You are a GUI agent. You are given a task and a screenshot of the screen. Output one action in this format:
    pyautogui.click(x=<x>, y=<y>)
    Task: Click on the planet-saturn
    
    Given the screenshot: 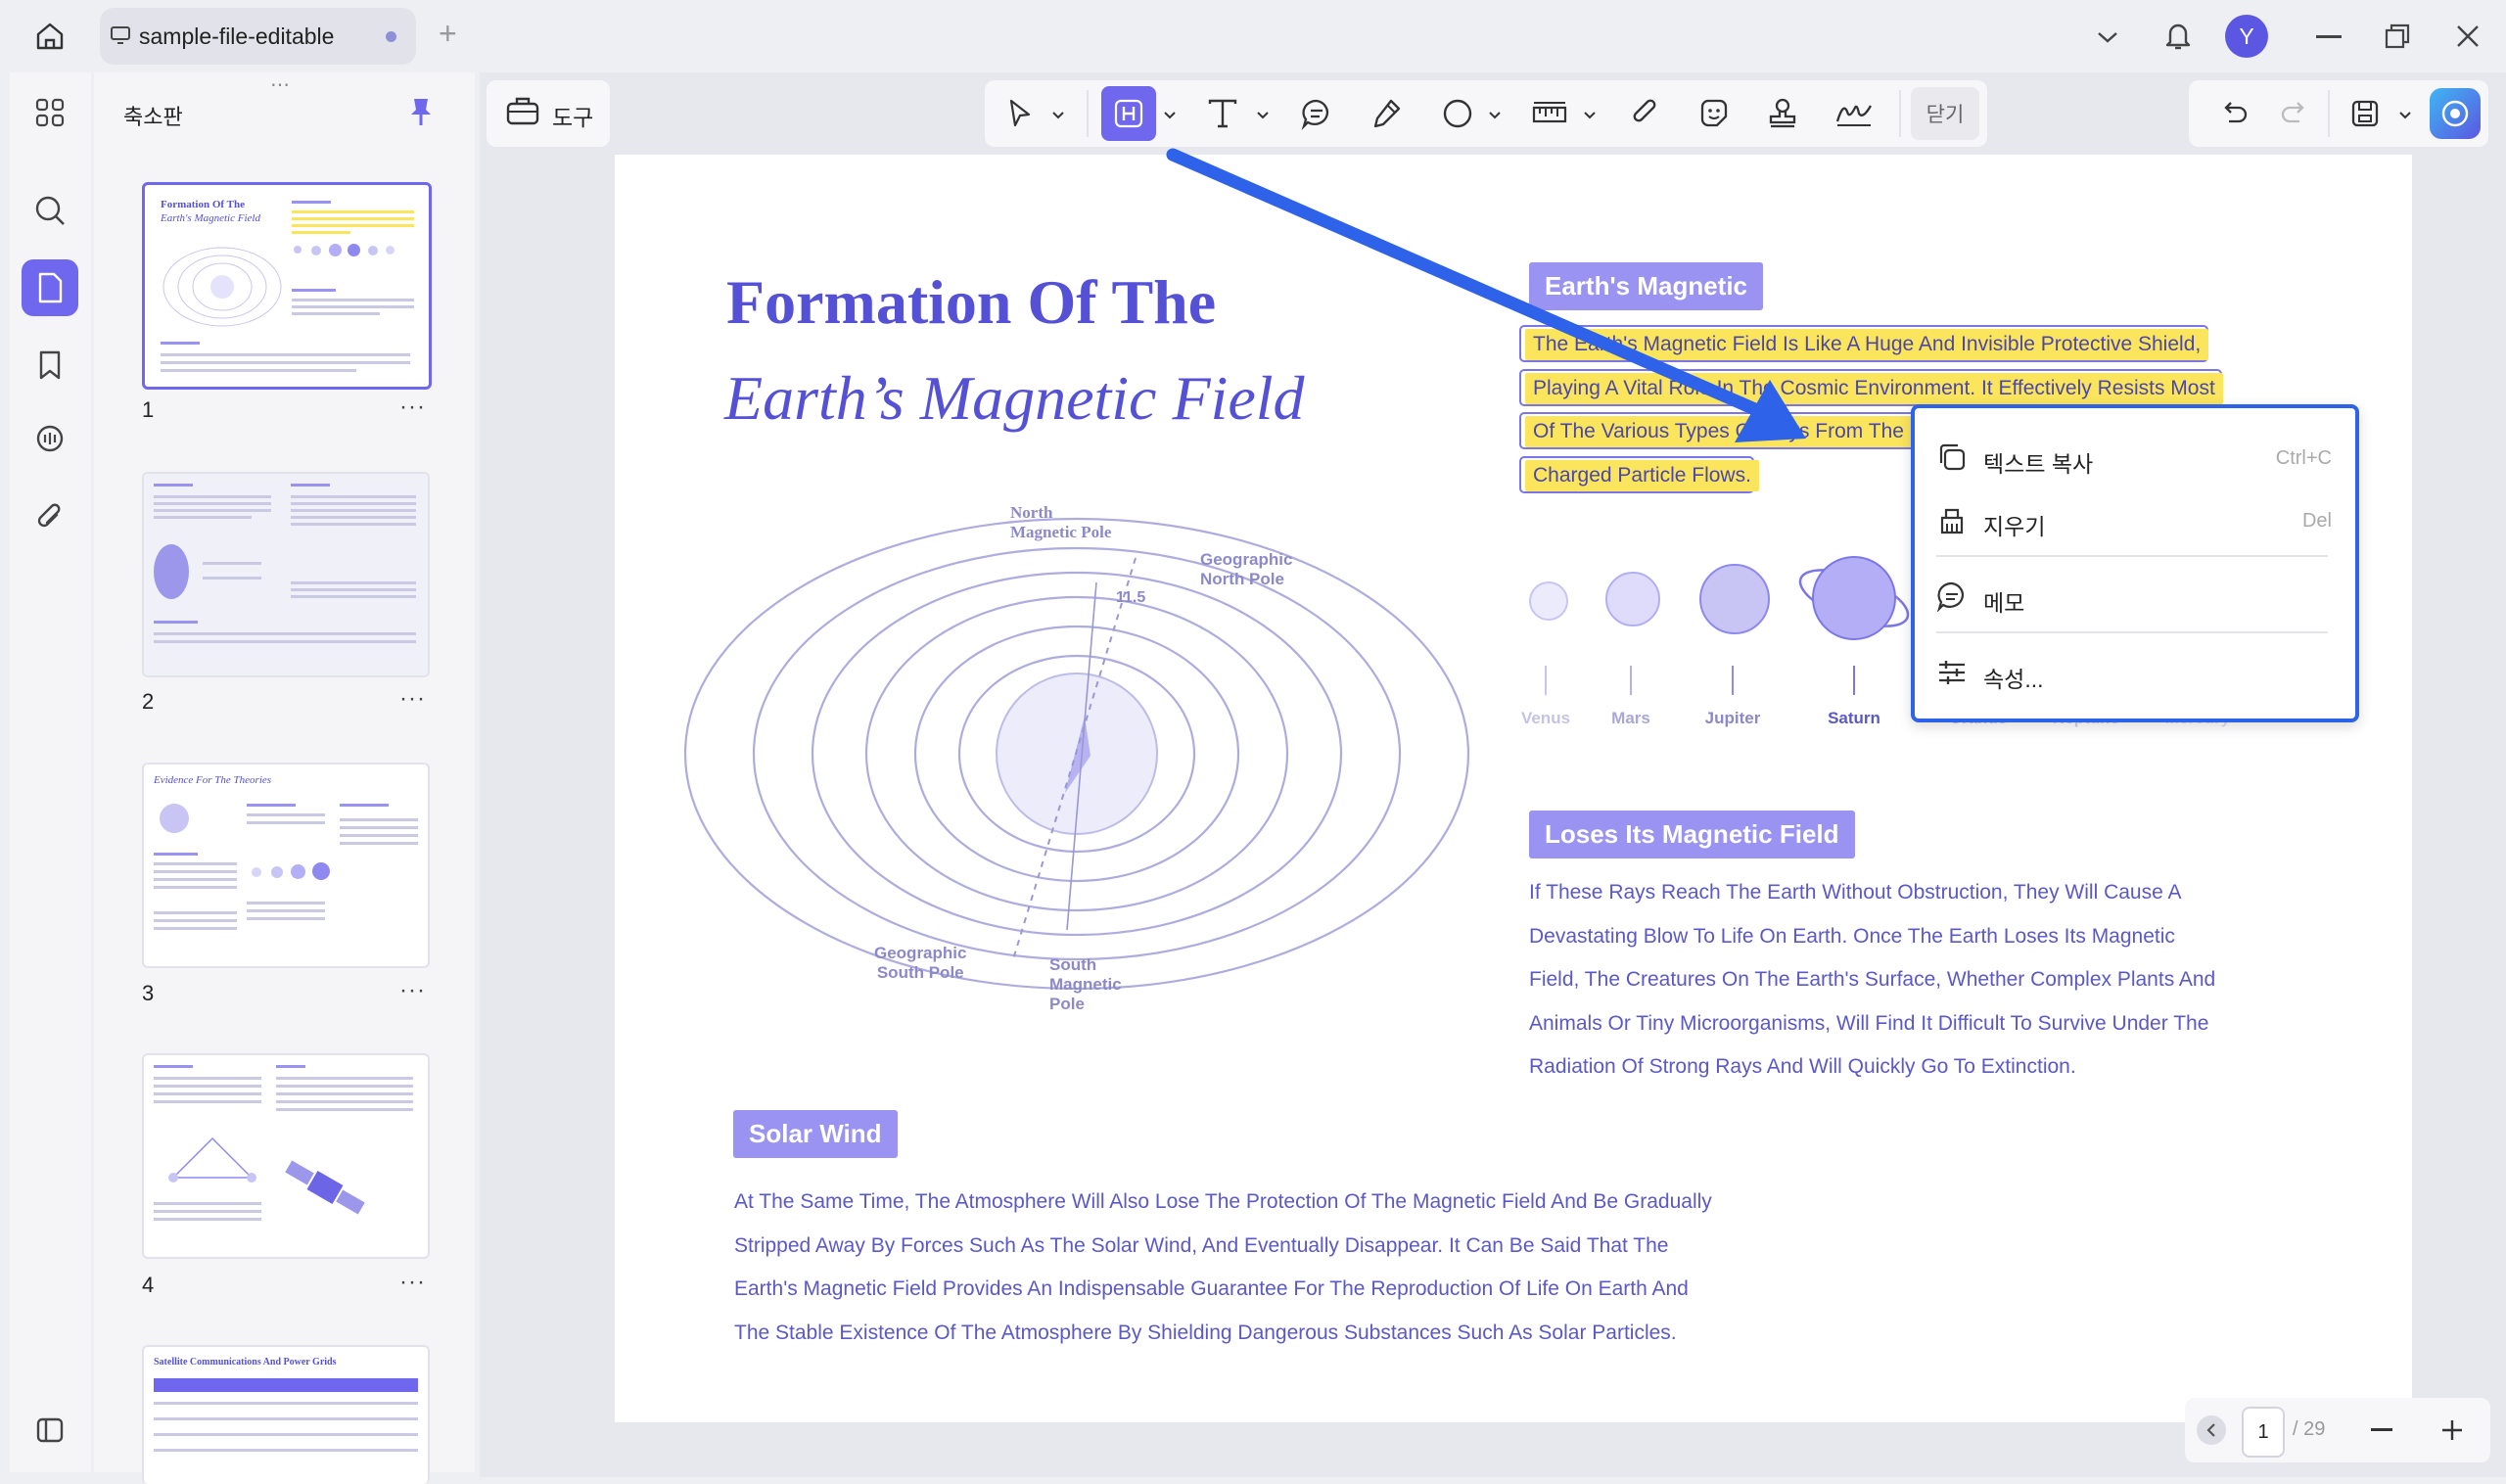 What is the action you would take?
    pyautogui.click(x=1854, y=598)
    